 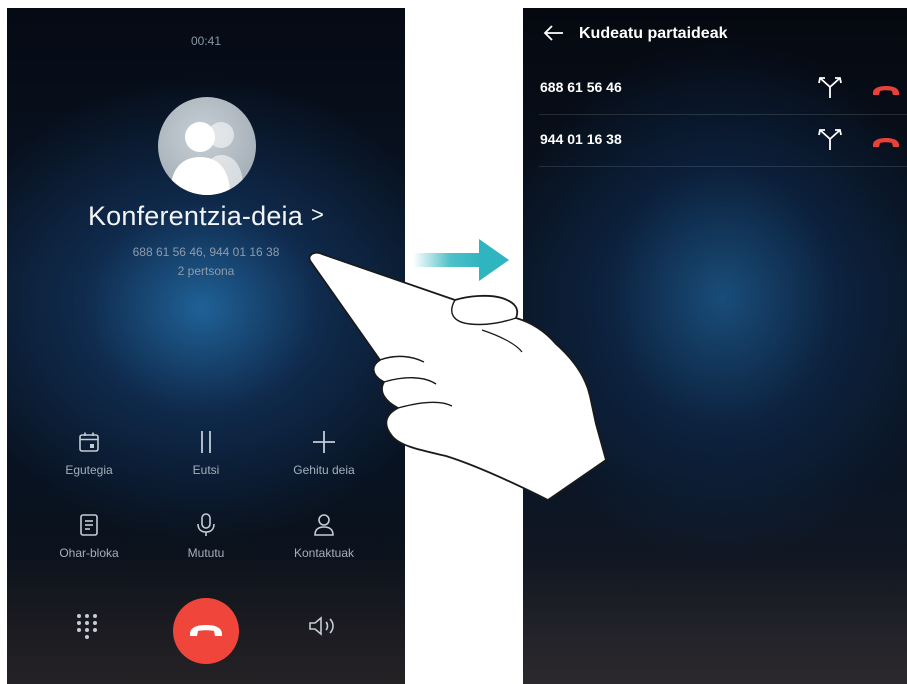 I want to click on tapping-hand-icon, so click(x=457, y=376).